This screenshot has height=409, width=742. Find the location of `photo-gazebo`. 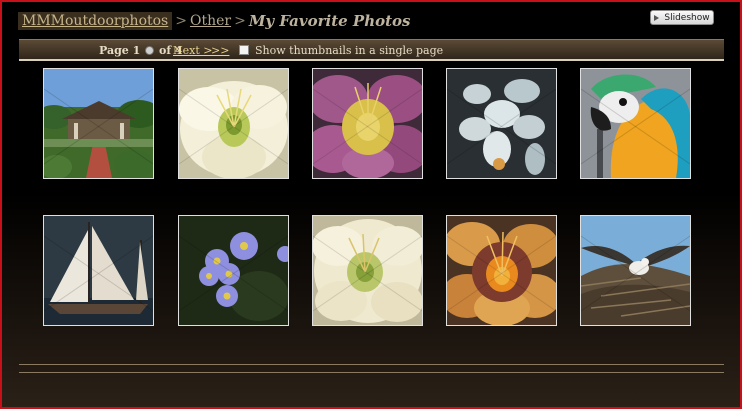

photo-gazebo is located at coordinates (98, 123).